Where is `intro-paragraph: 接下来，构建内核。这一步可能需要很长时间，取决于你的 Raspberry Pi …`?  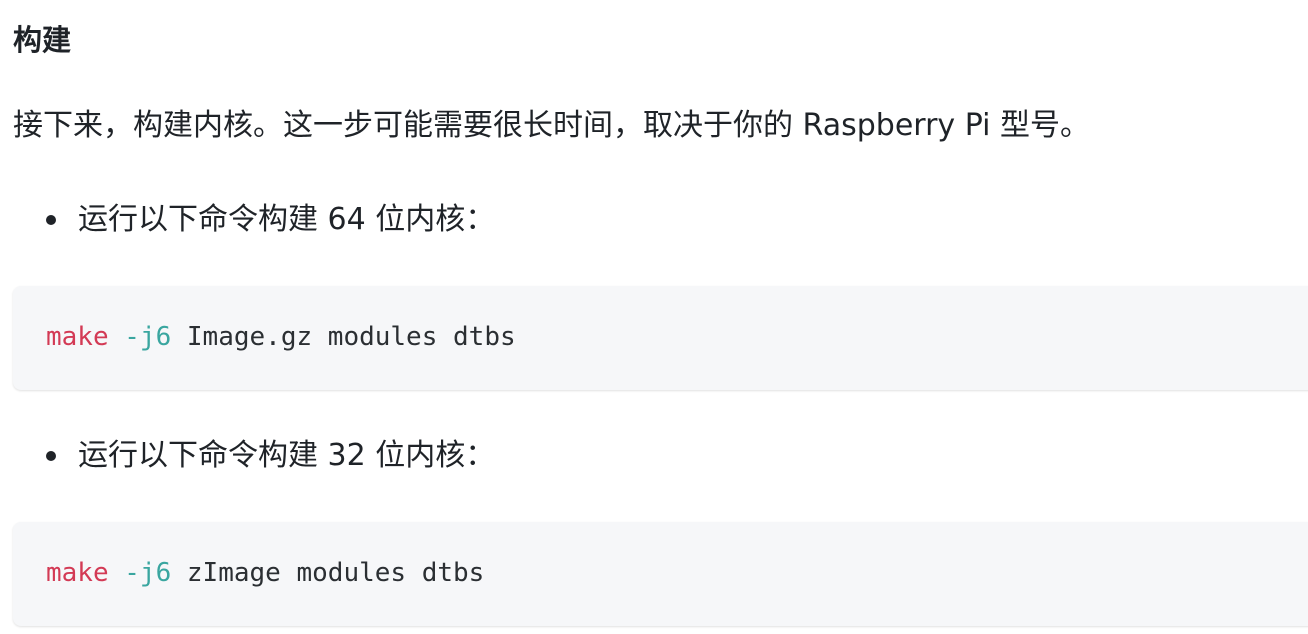 intro-paragraph: 接下来，构建内核。这一步可能需要很长时间，取决于你的 Raspberry Pi … is located at coordinates (552, 125).